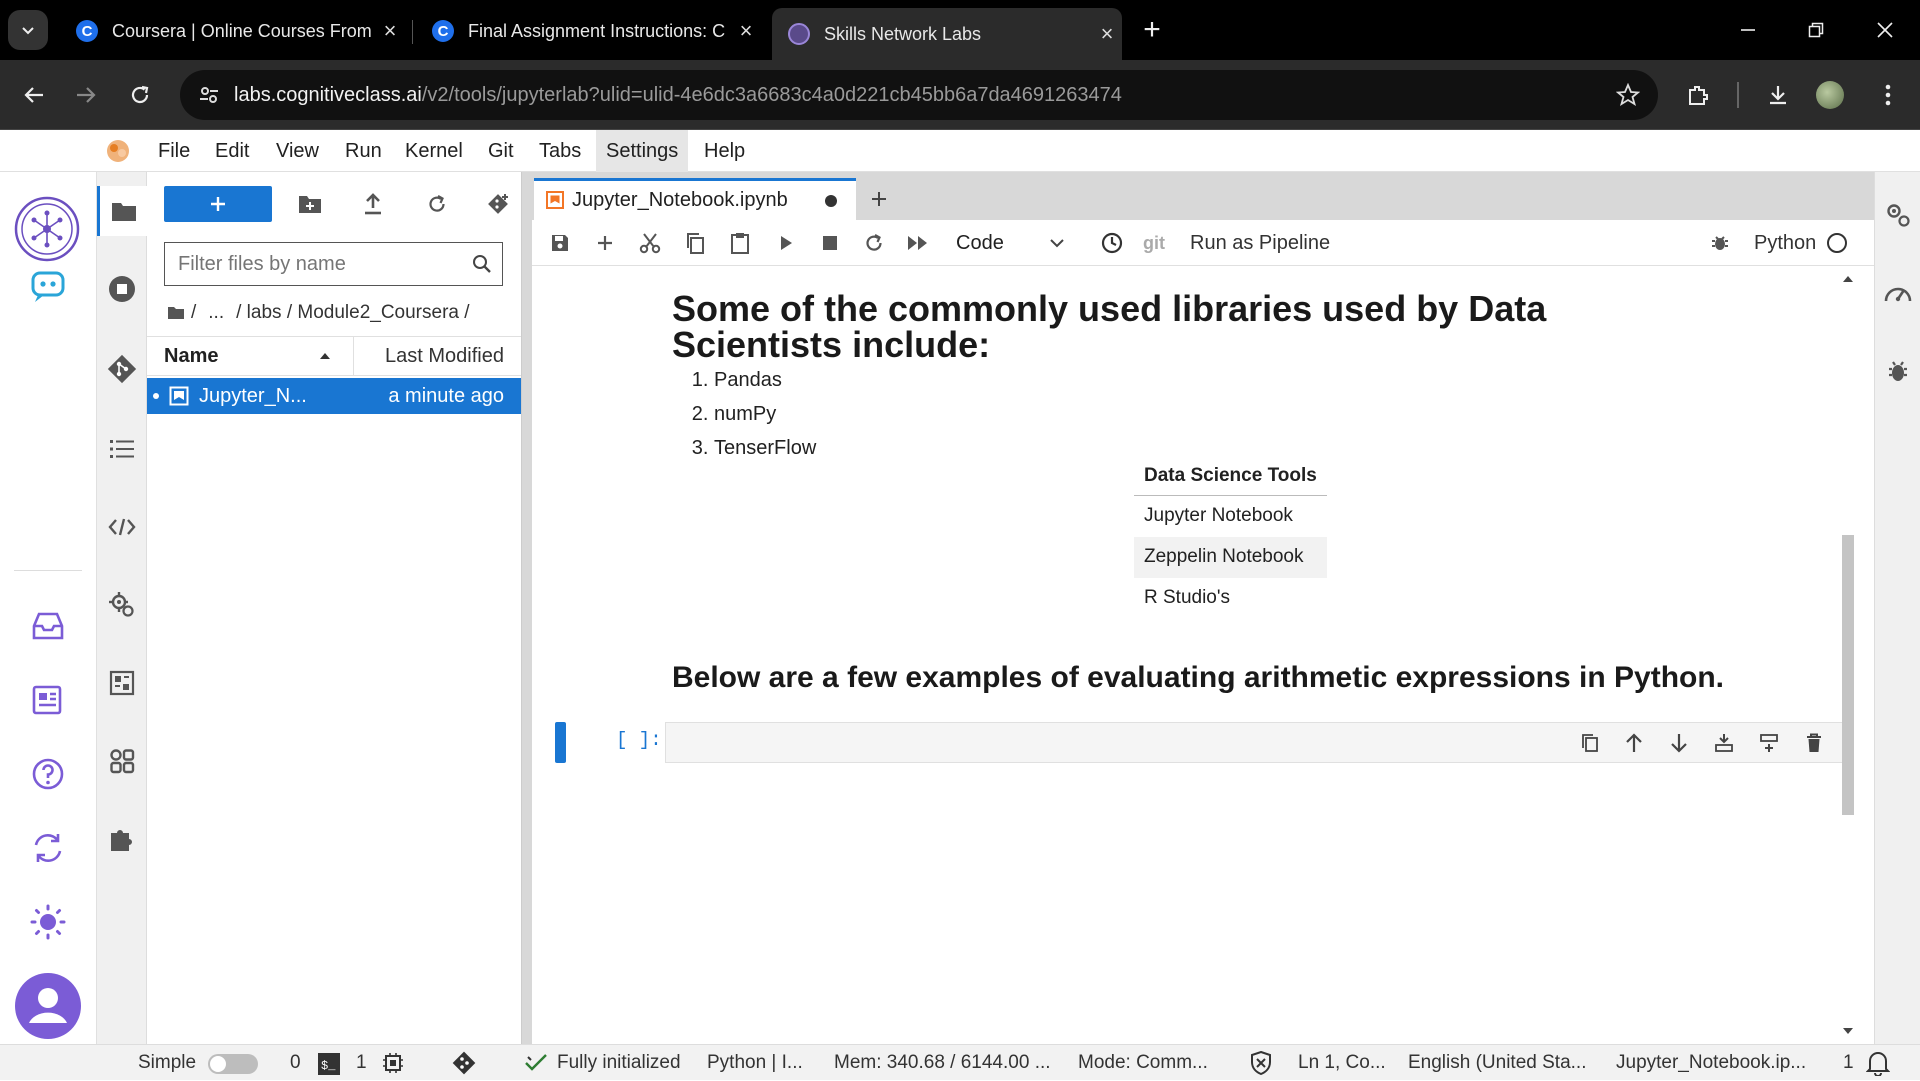 This screenshot has height=1081, width=1920. I want to click on menu-run: Run, so click(363, 151).